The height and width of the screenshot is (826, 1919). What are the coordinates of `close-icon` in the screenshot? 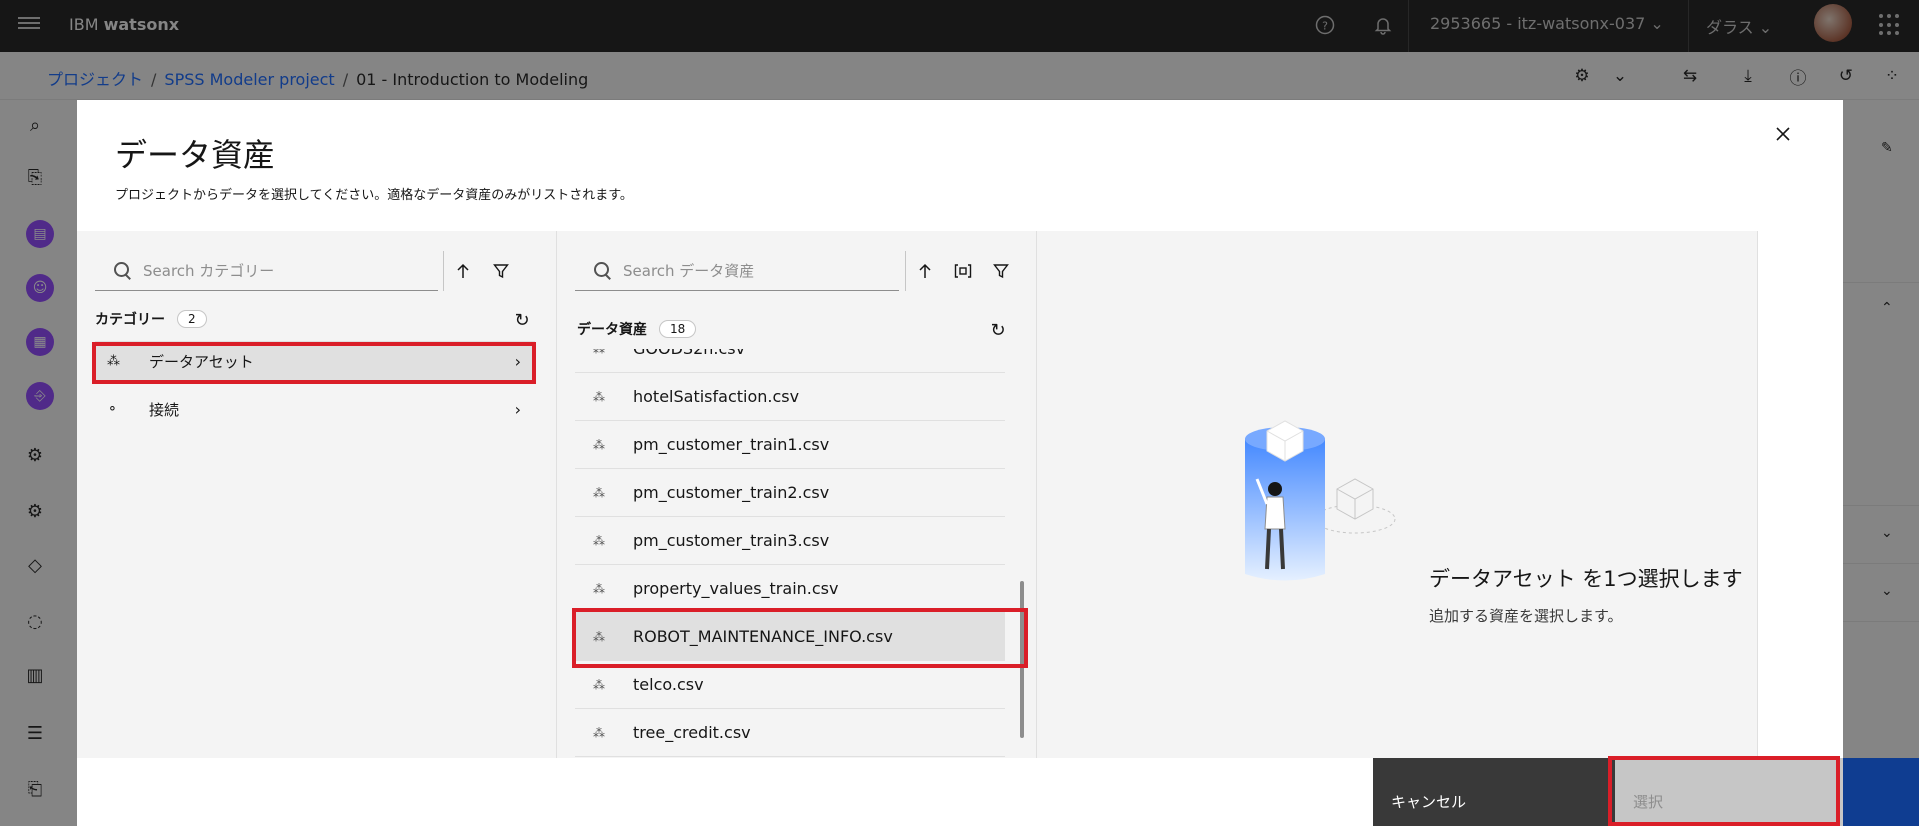 It's located at (1783, 134).